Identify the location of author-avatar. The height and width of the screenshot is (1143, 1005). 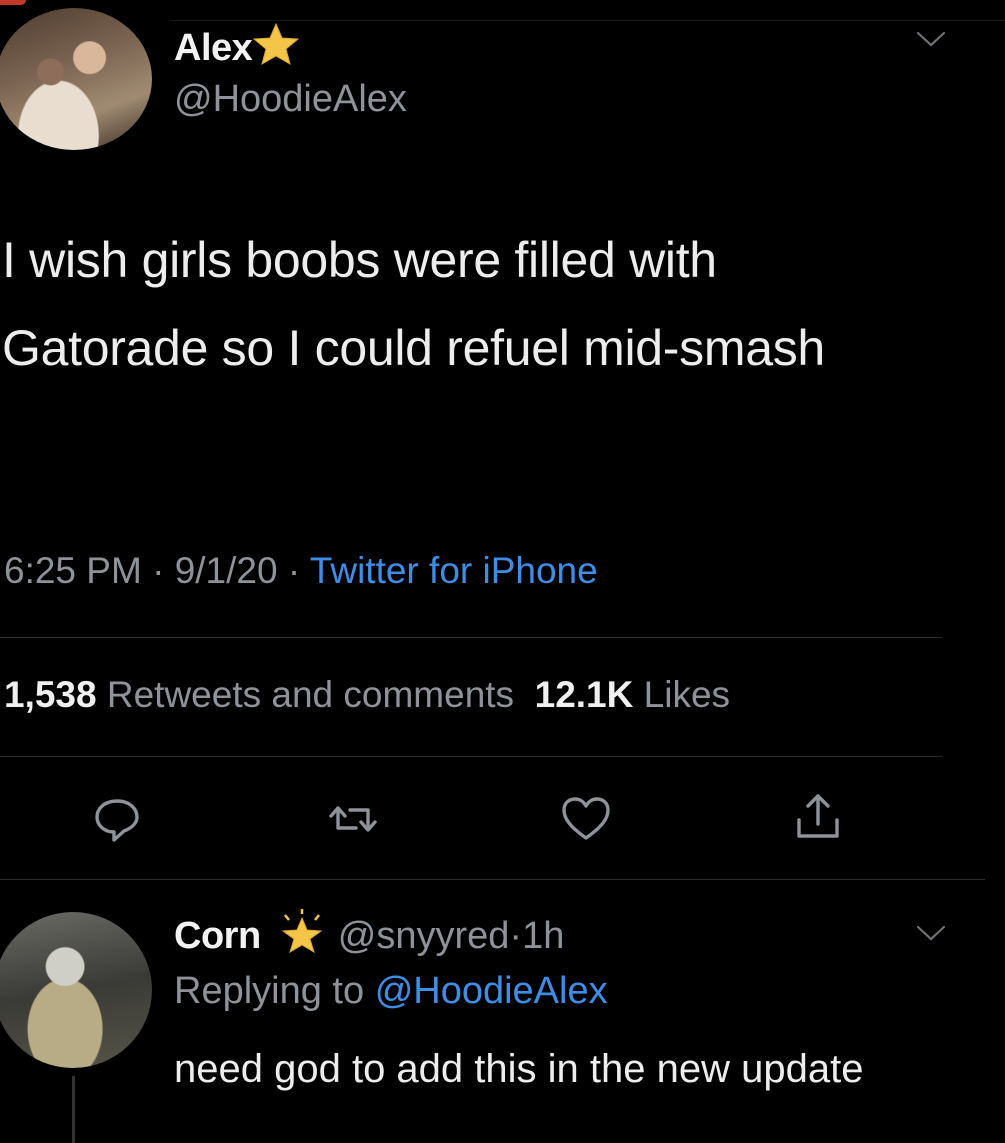
(76, 79).